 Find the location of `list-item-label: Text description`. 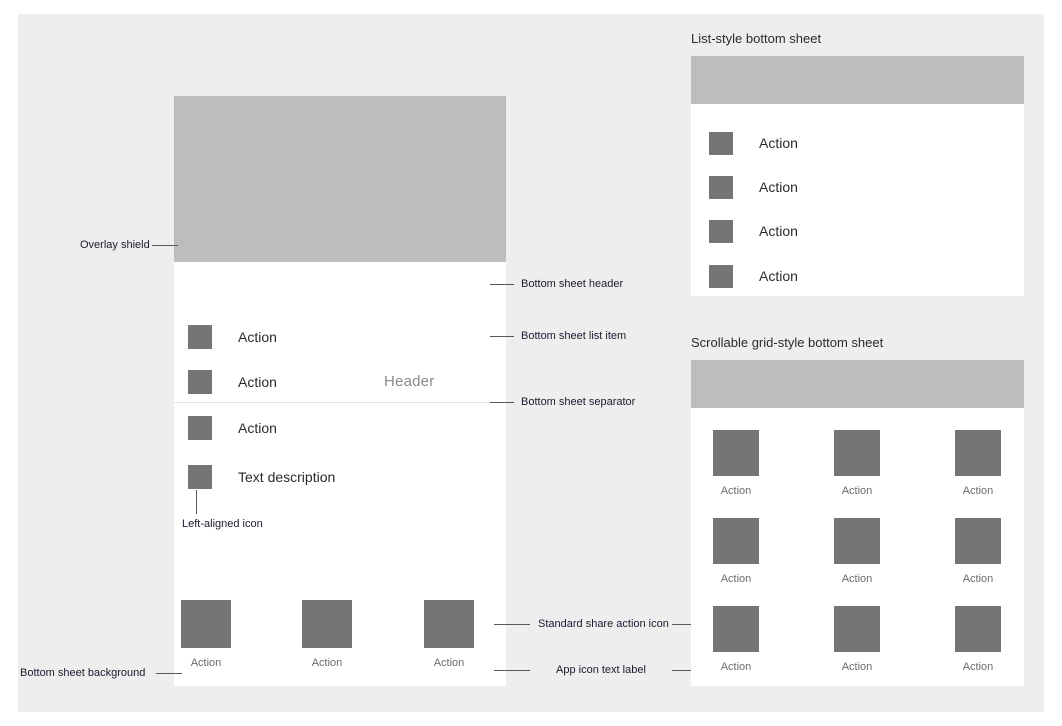

list-item-label: Text description is located at coordinates (287, 477).